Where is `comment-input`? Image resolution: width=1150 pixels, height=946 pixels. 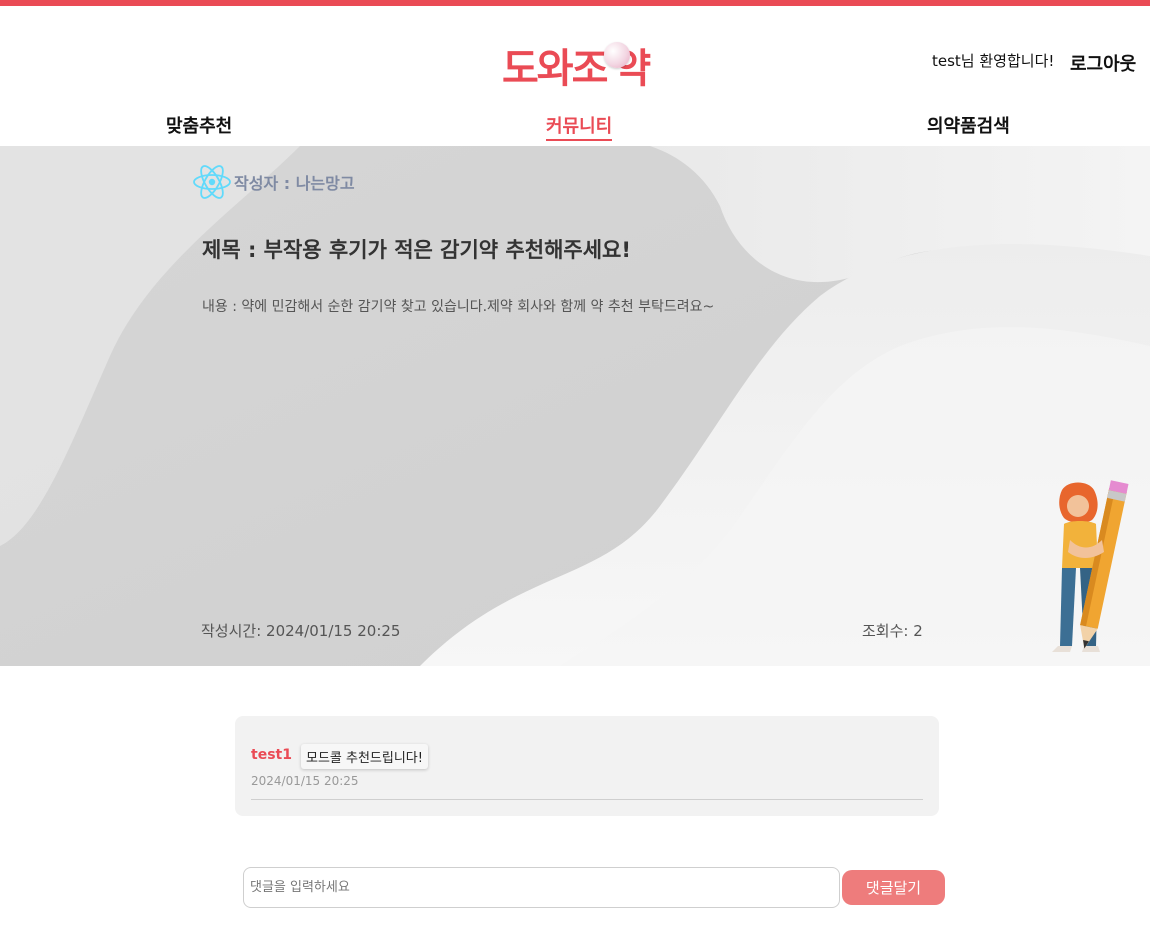 comment-input is located at coordinates (541, 887).